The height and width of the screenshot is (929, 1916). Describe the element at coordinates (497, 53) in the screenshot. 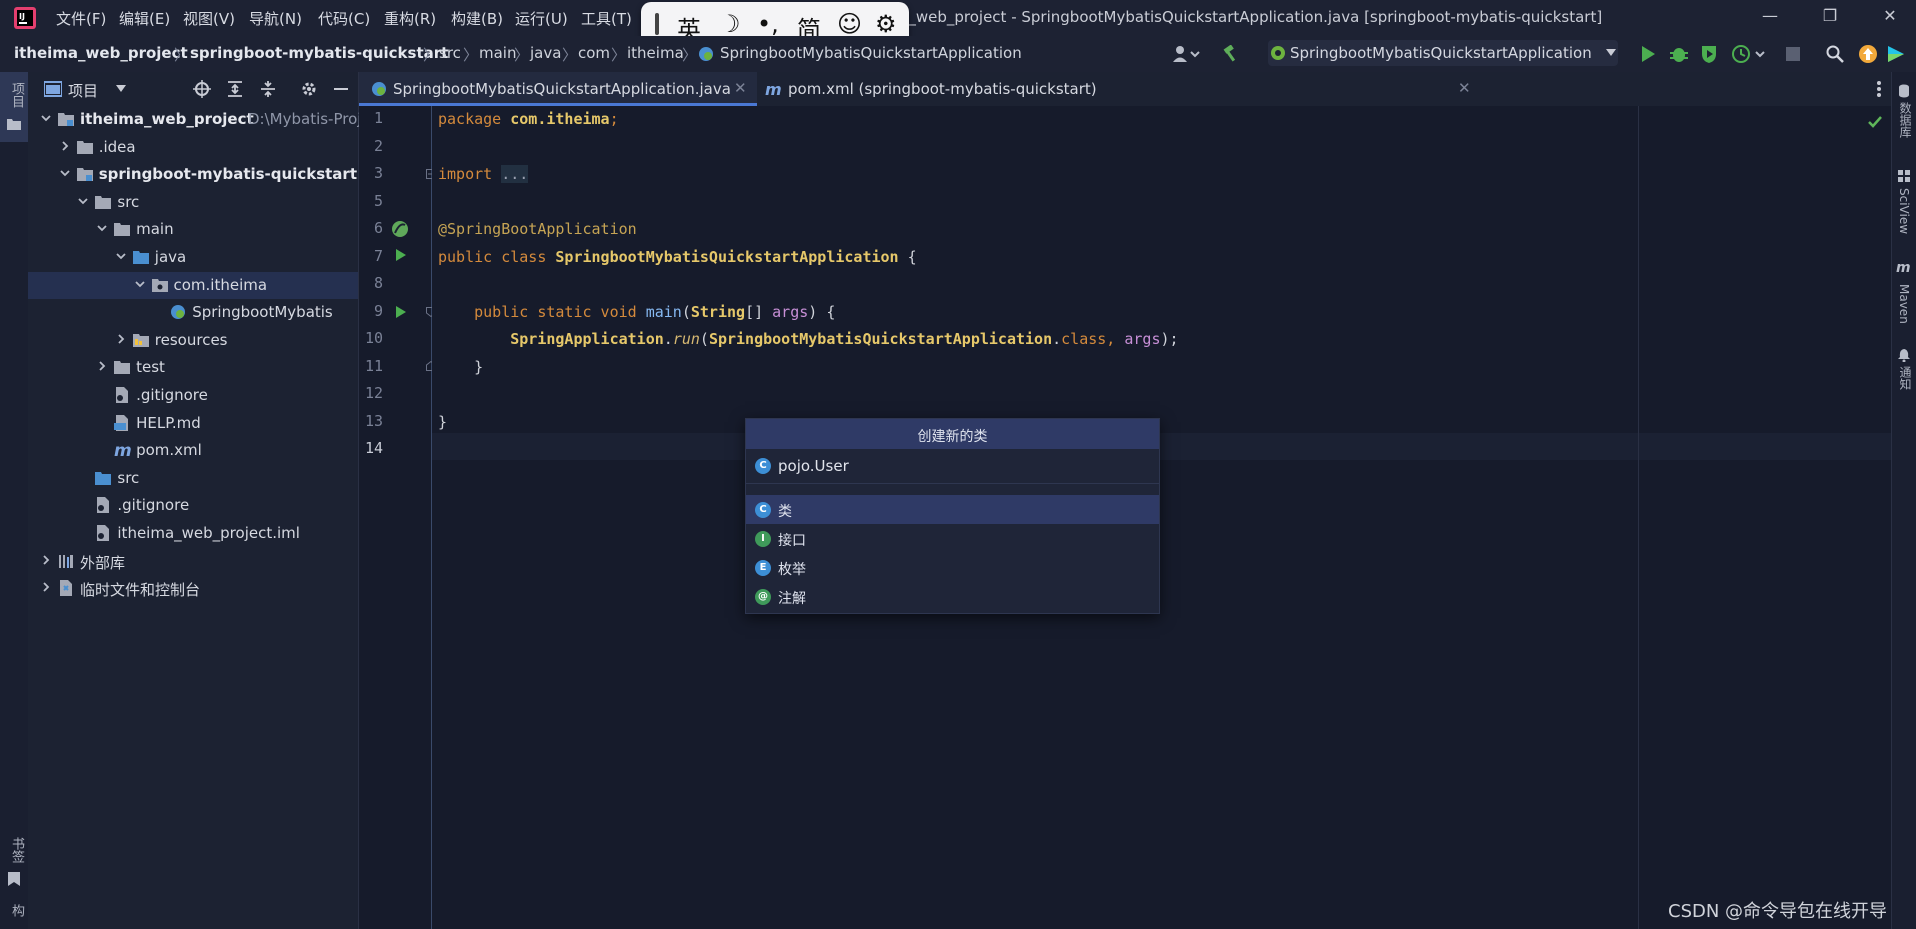

I see `breadcrumb-item: main` at that location.